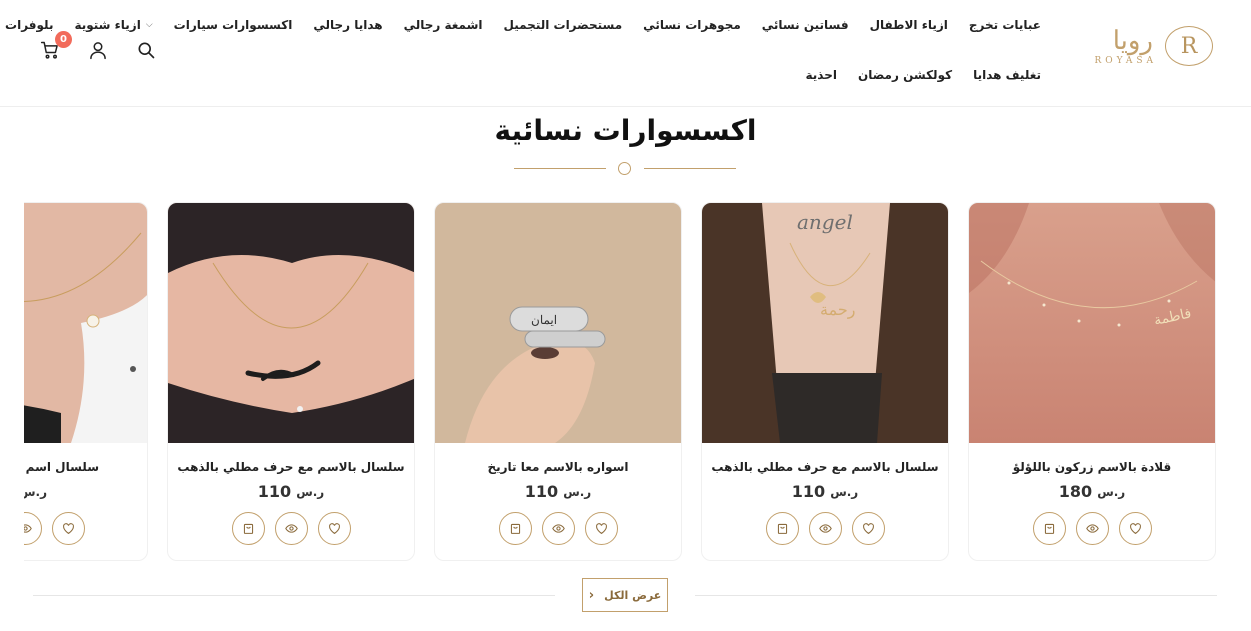 This screenshot has width=1251, height=631. I want to click on nav-item-winter-fashion: ازياء شتوية ⌵, so click(113, 25).